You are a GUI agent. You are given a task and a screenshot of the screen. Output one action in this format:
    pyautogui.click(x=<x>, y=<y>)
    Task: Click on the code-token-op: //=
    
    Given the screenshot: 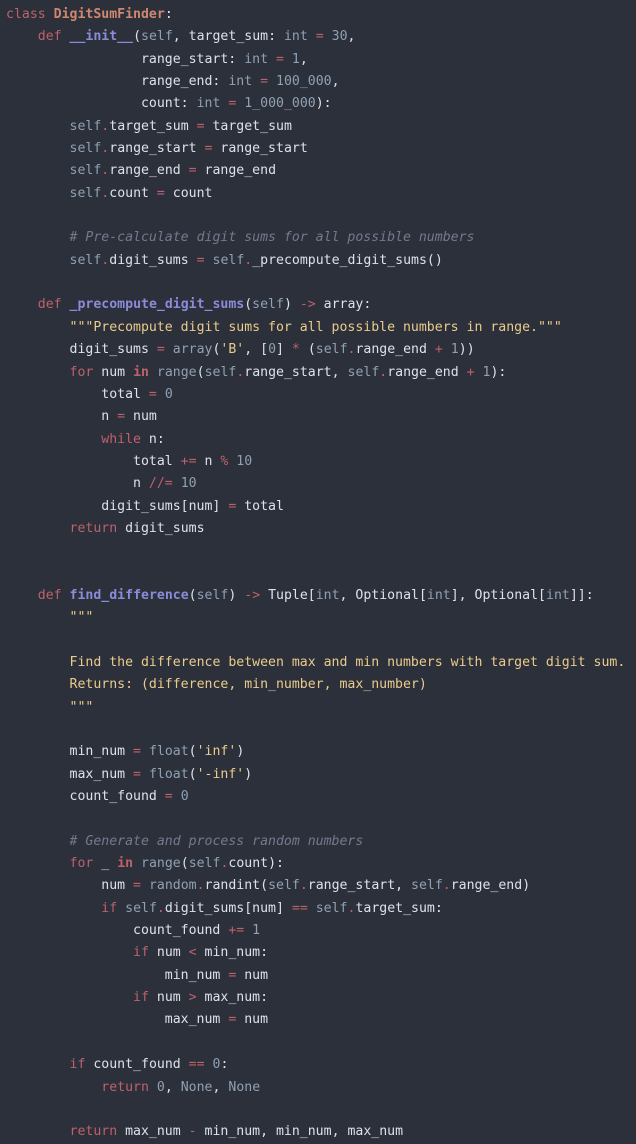 What is the action you would take?
    pyautogui.click(x=160, y=484)
    